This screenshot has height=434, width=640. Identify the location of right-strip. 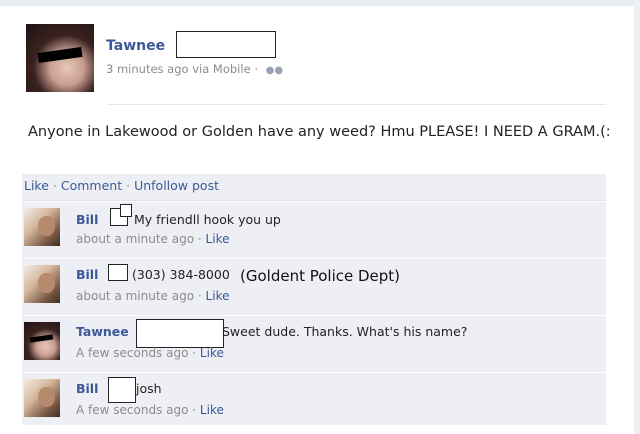
(637, 217).